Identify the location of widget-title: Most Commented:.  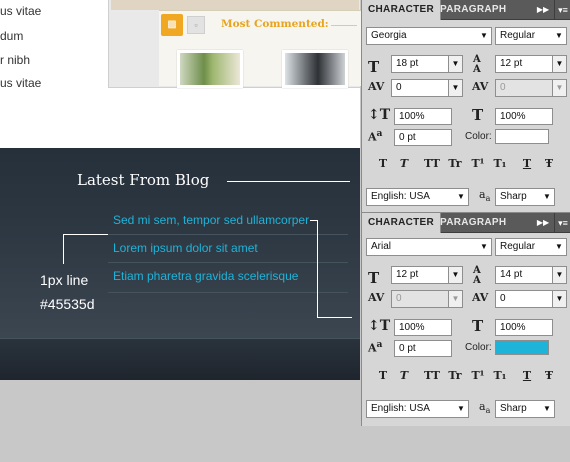
(275, 24).